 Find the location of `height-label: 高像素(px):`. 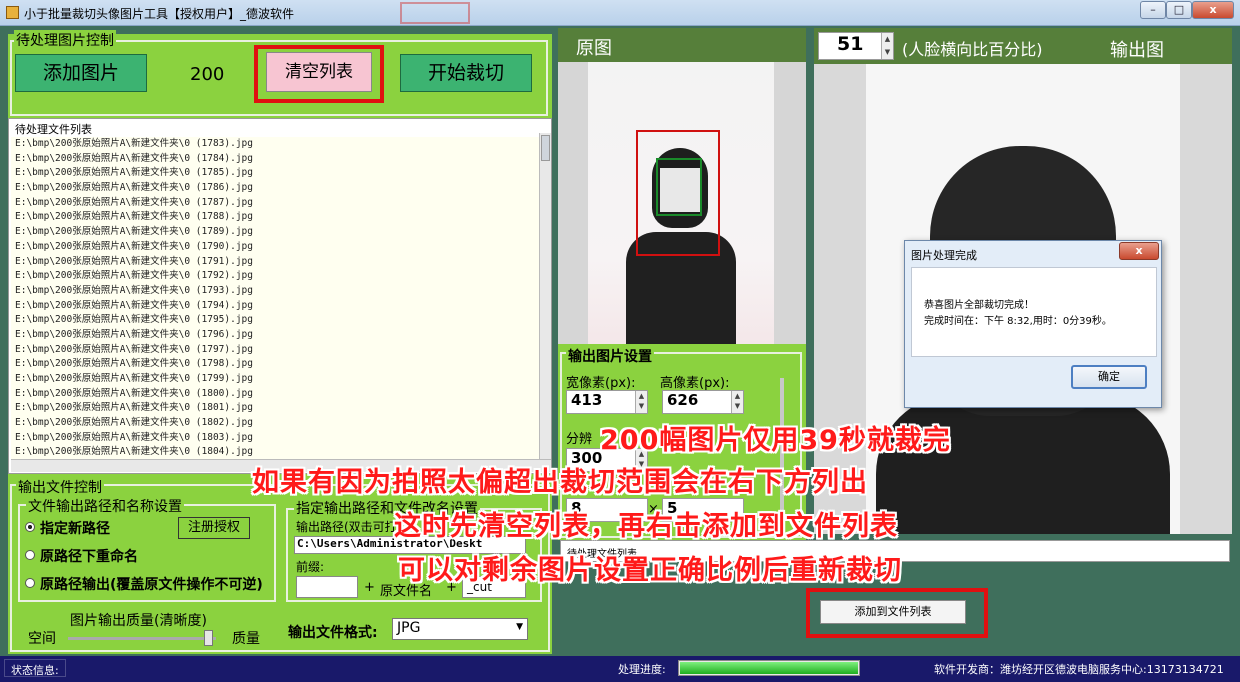

height-label: 高像素(px): is located at coordinates (695, 383).